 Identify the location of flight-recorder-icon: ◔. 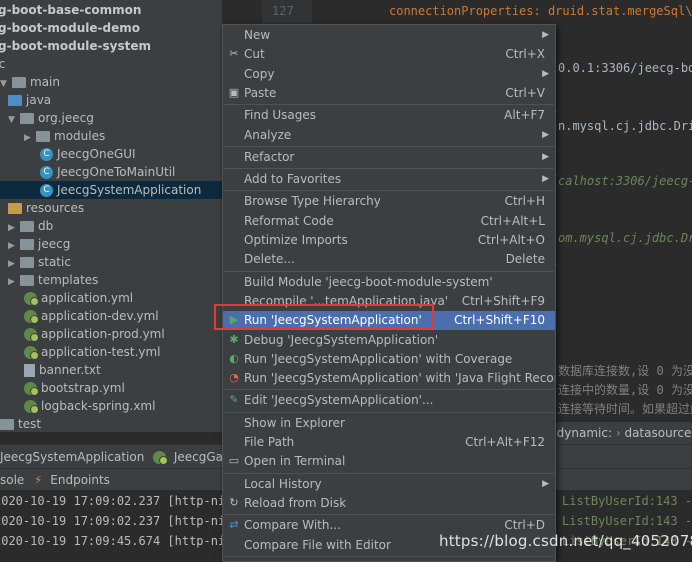
(234, 378).